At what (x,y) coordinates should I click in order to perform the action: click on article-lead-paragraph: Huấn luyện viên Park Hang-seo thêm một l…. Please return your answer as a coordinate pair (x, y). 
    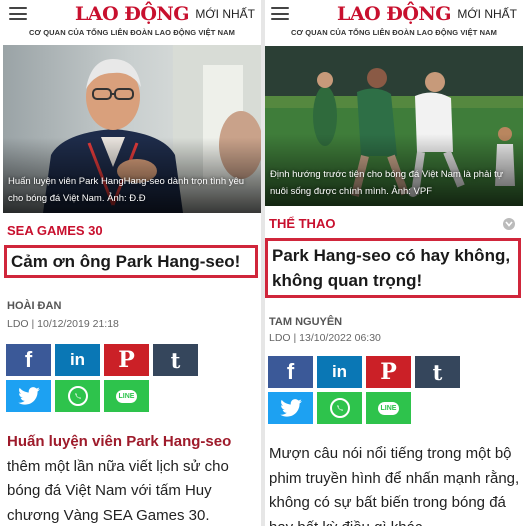
    Looking at the image, I should click on (134, 478).